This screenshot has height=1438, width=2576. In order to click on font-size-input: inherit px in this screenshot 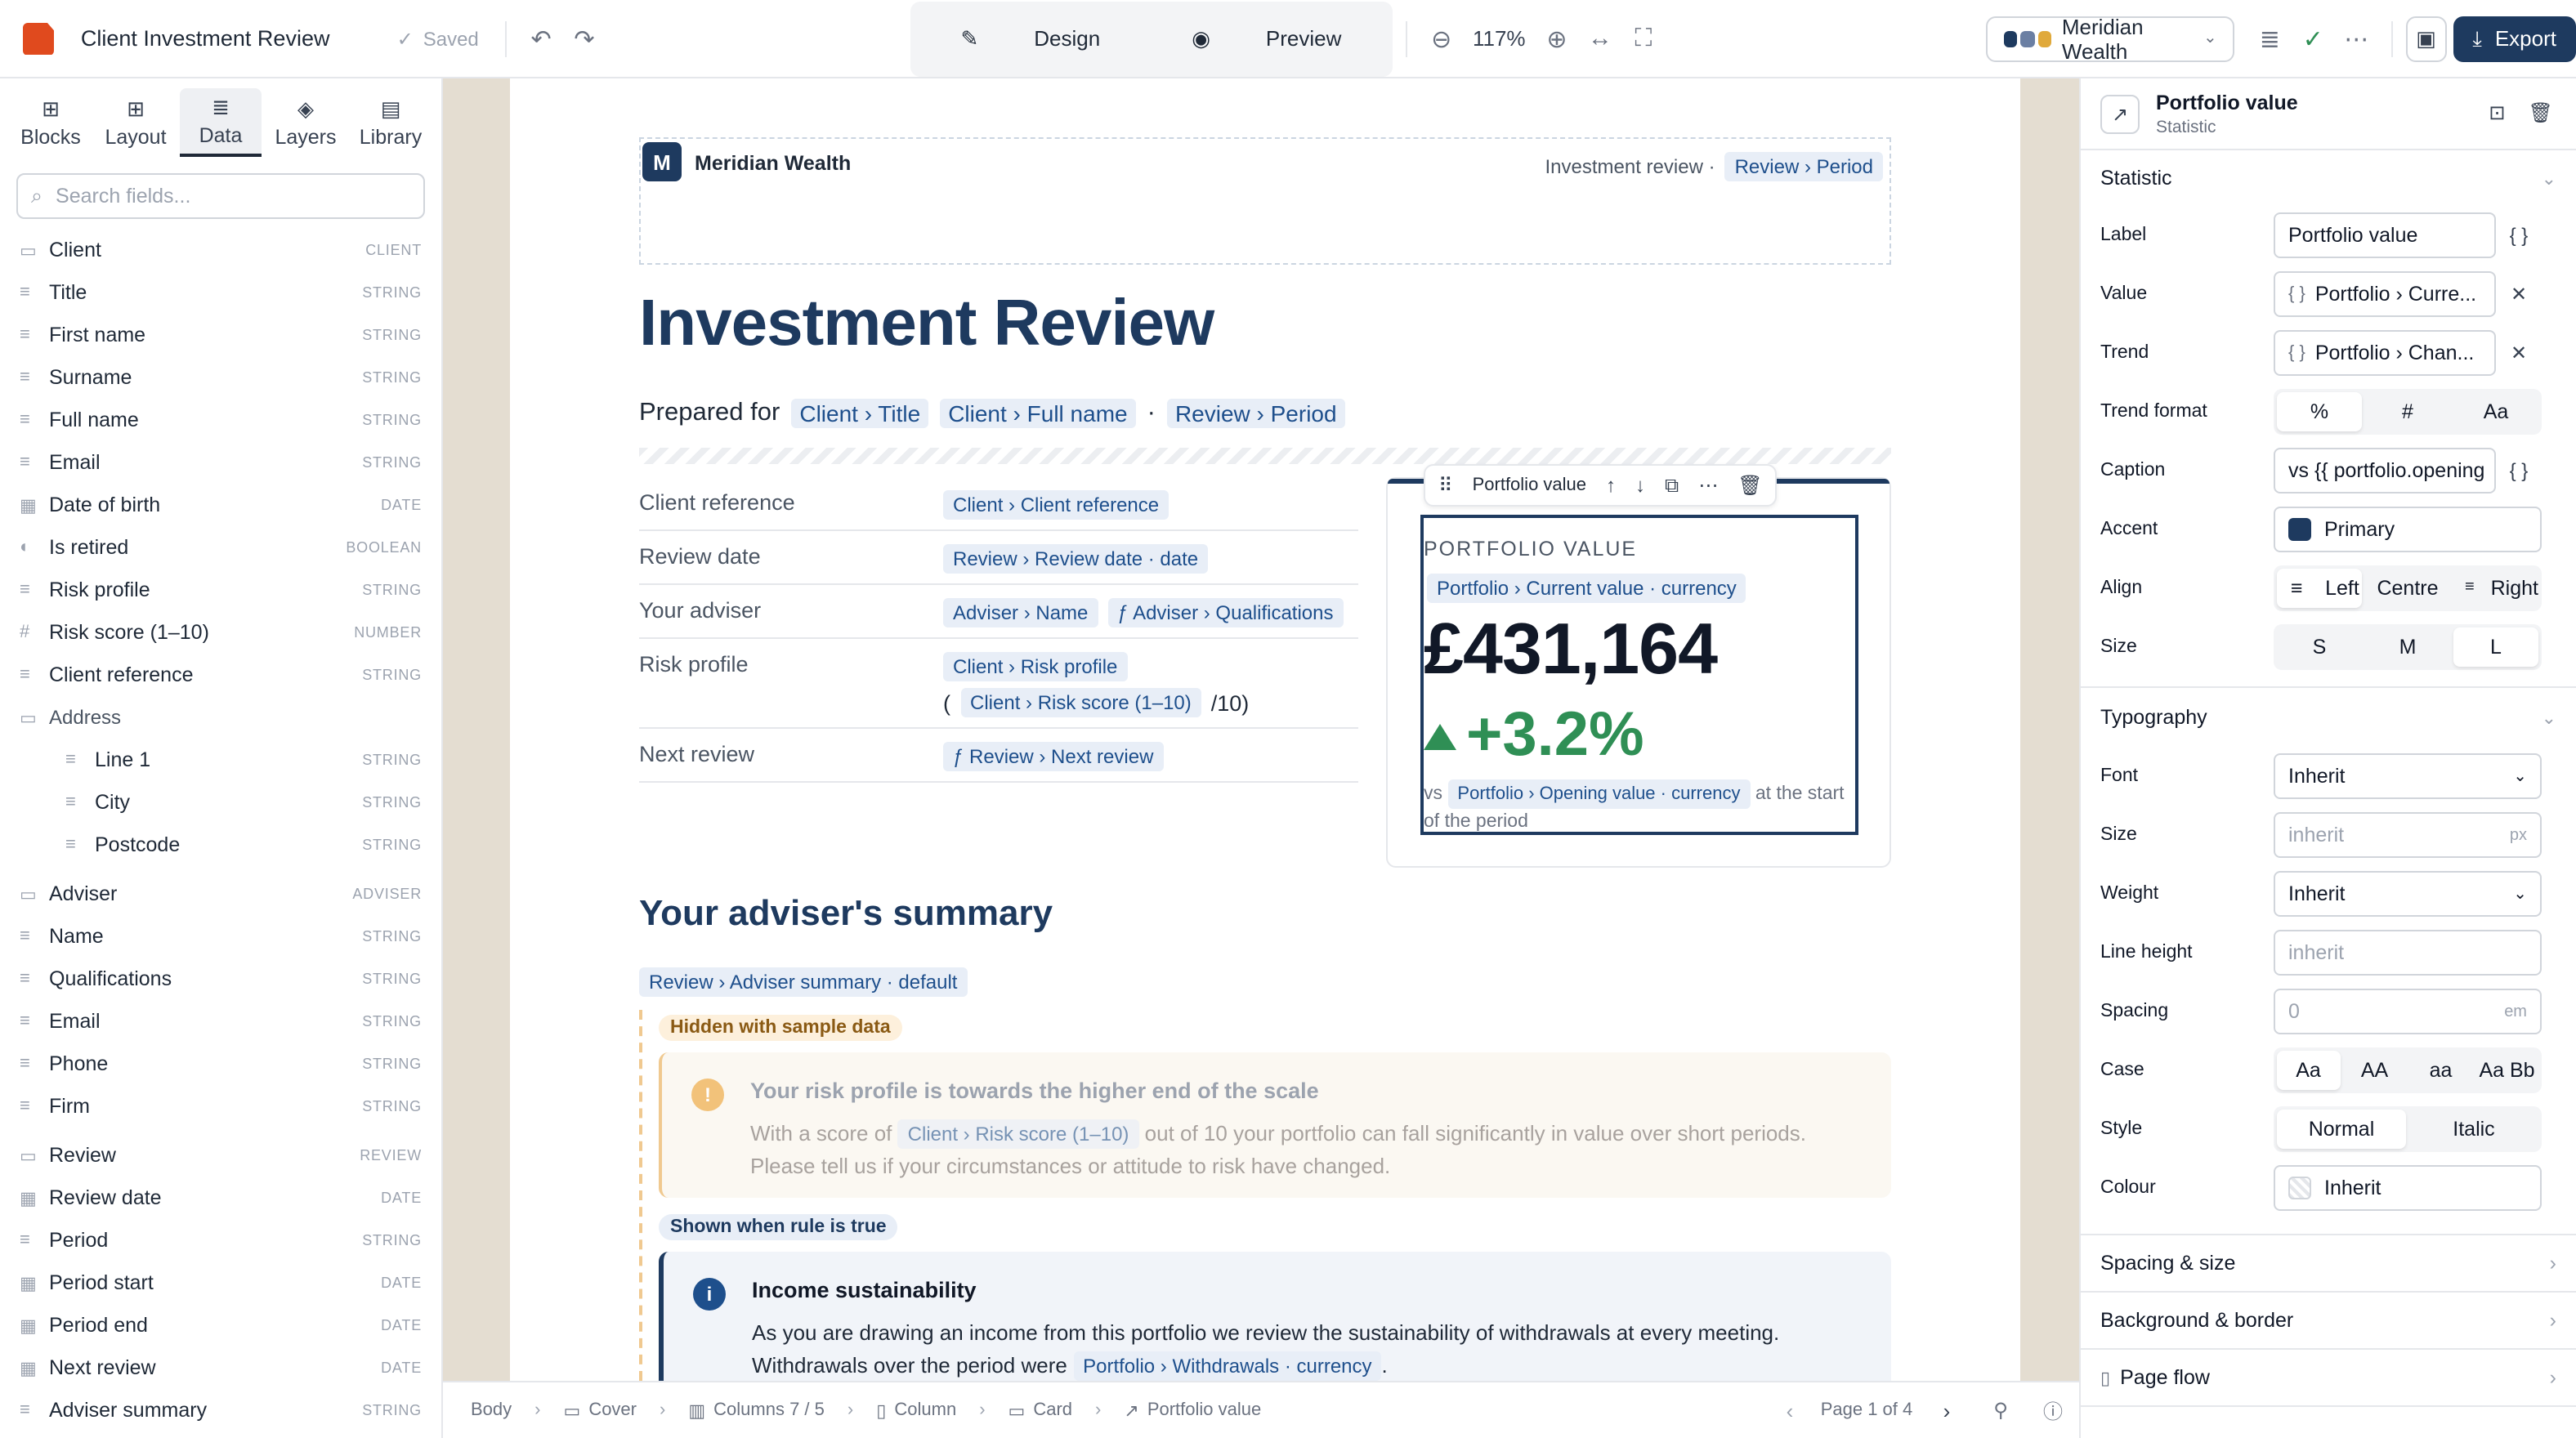, I will do `click(2408, 835)`.